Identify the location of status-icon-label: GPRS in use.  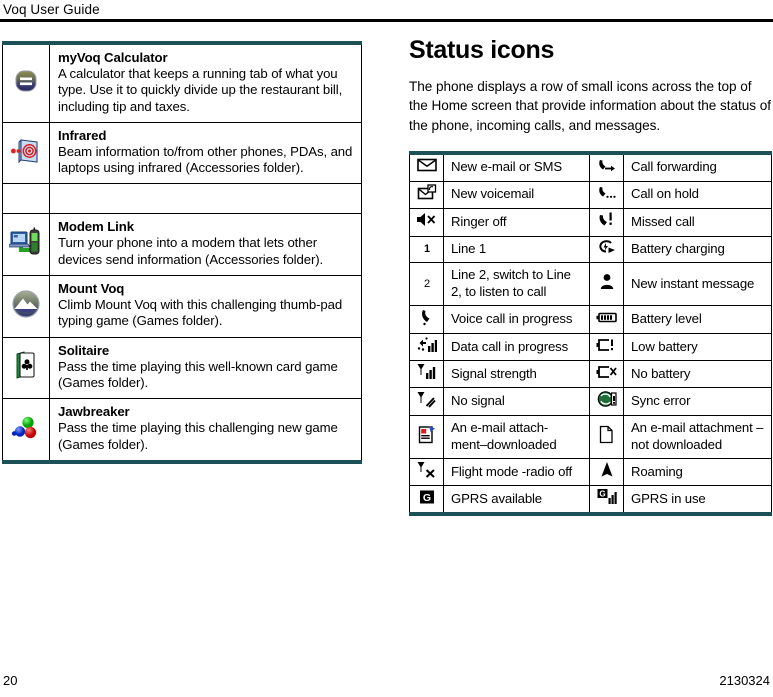
(697, 500).